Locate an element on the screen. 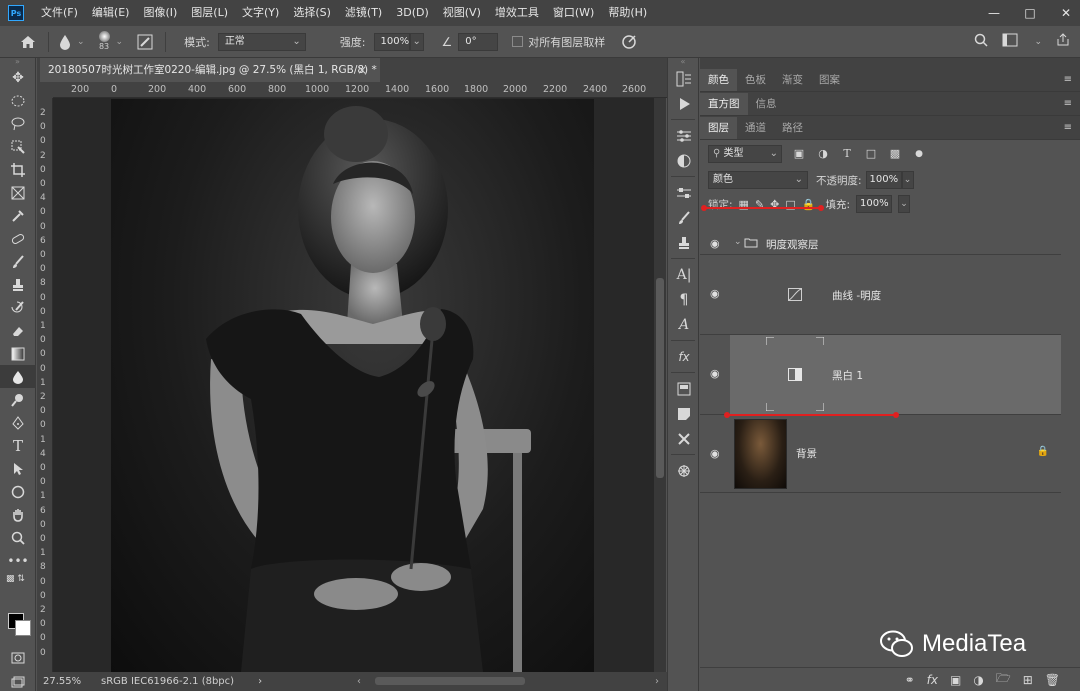  layer-row: ◉ 曲线 -明度 is located at coordinates (880, 295).